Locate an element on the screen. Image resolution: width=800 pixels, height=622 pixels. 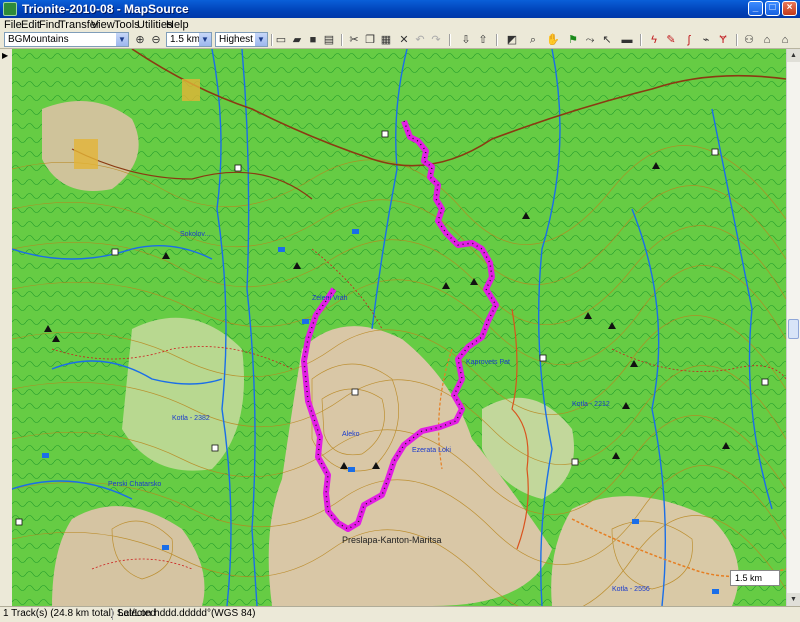
zoom-select-value: 1.5 km is located at coordinates (185, 39).